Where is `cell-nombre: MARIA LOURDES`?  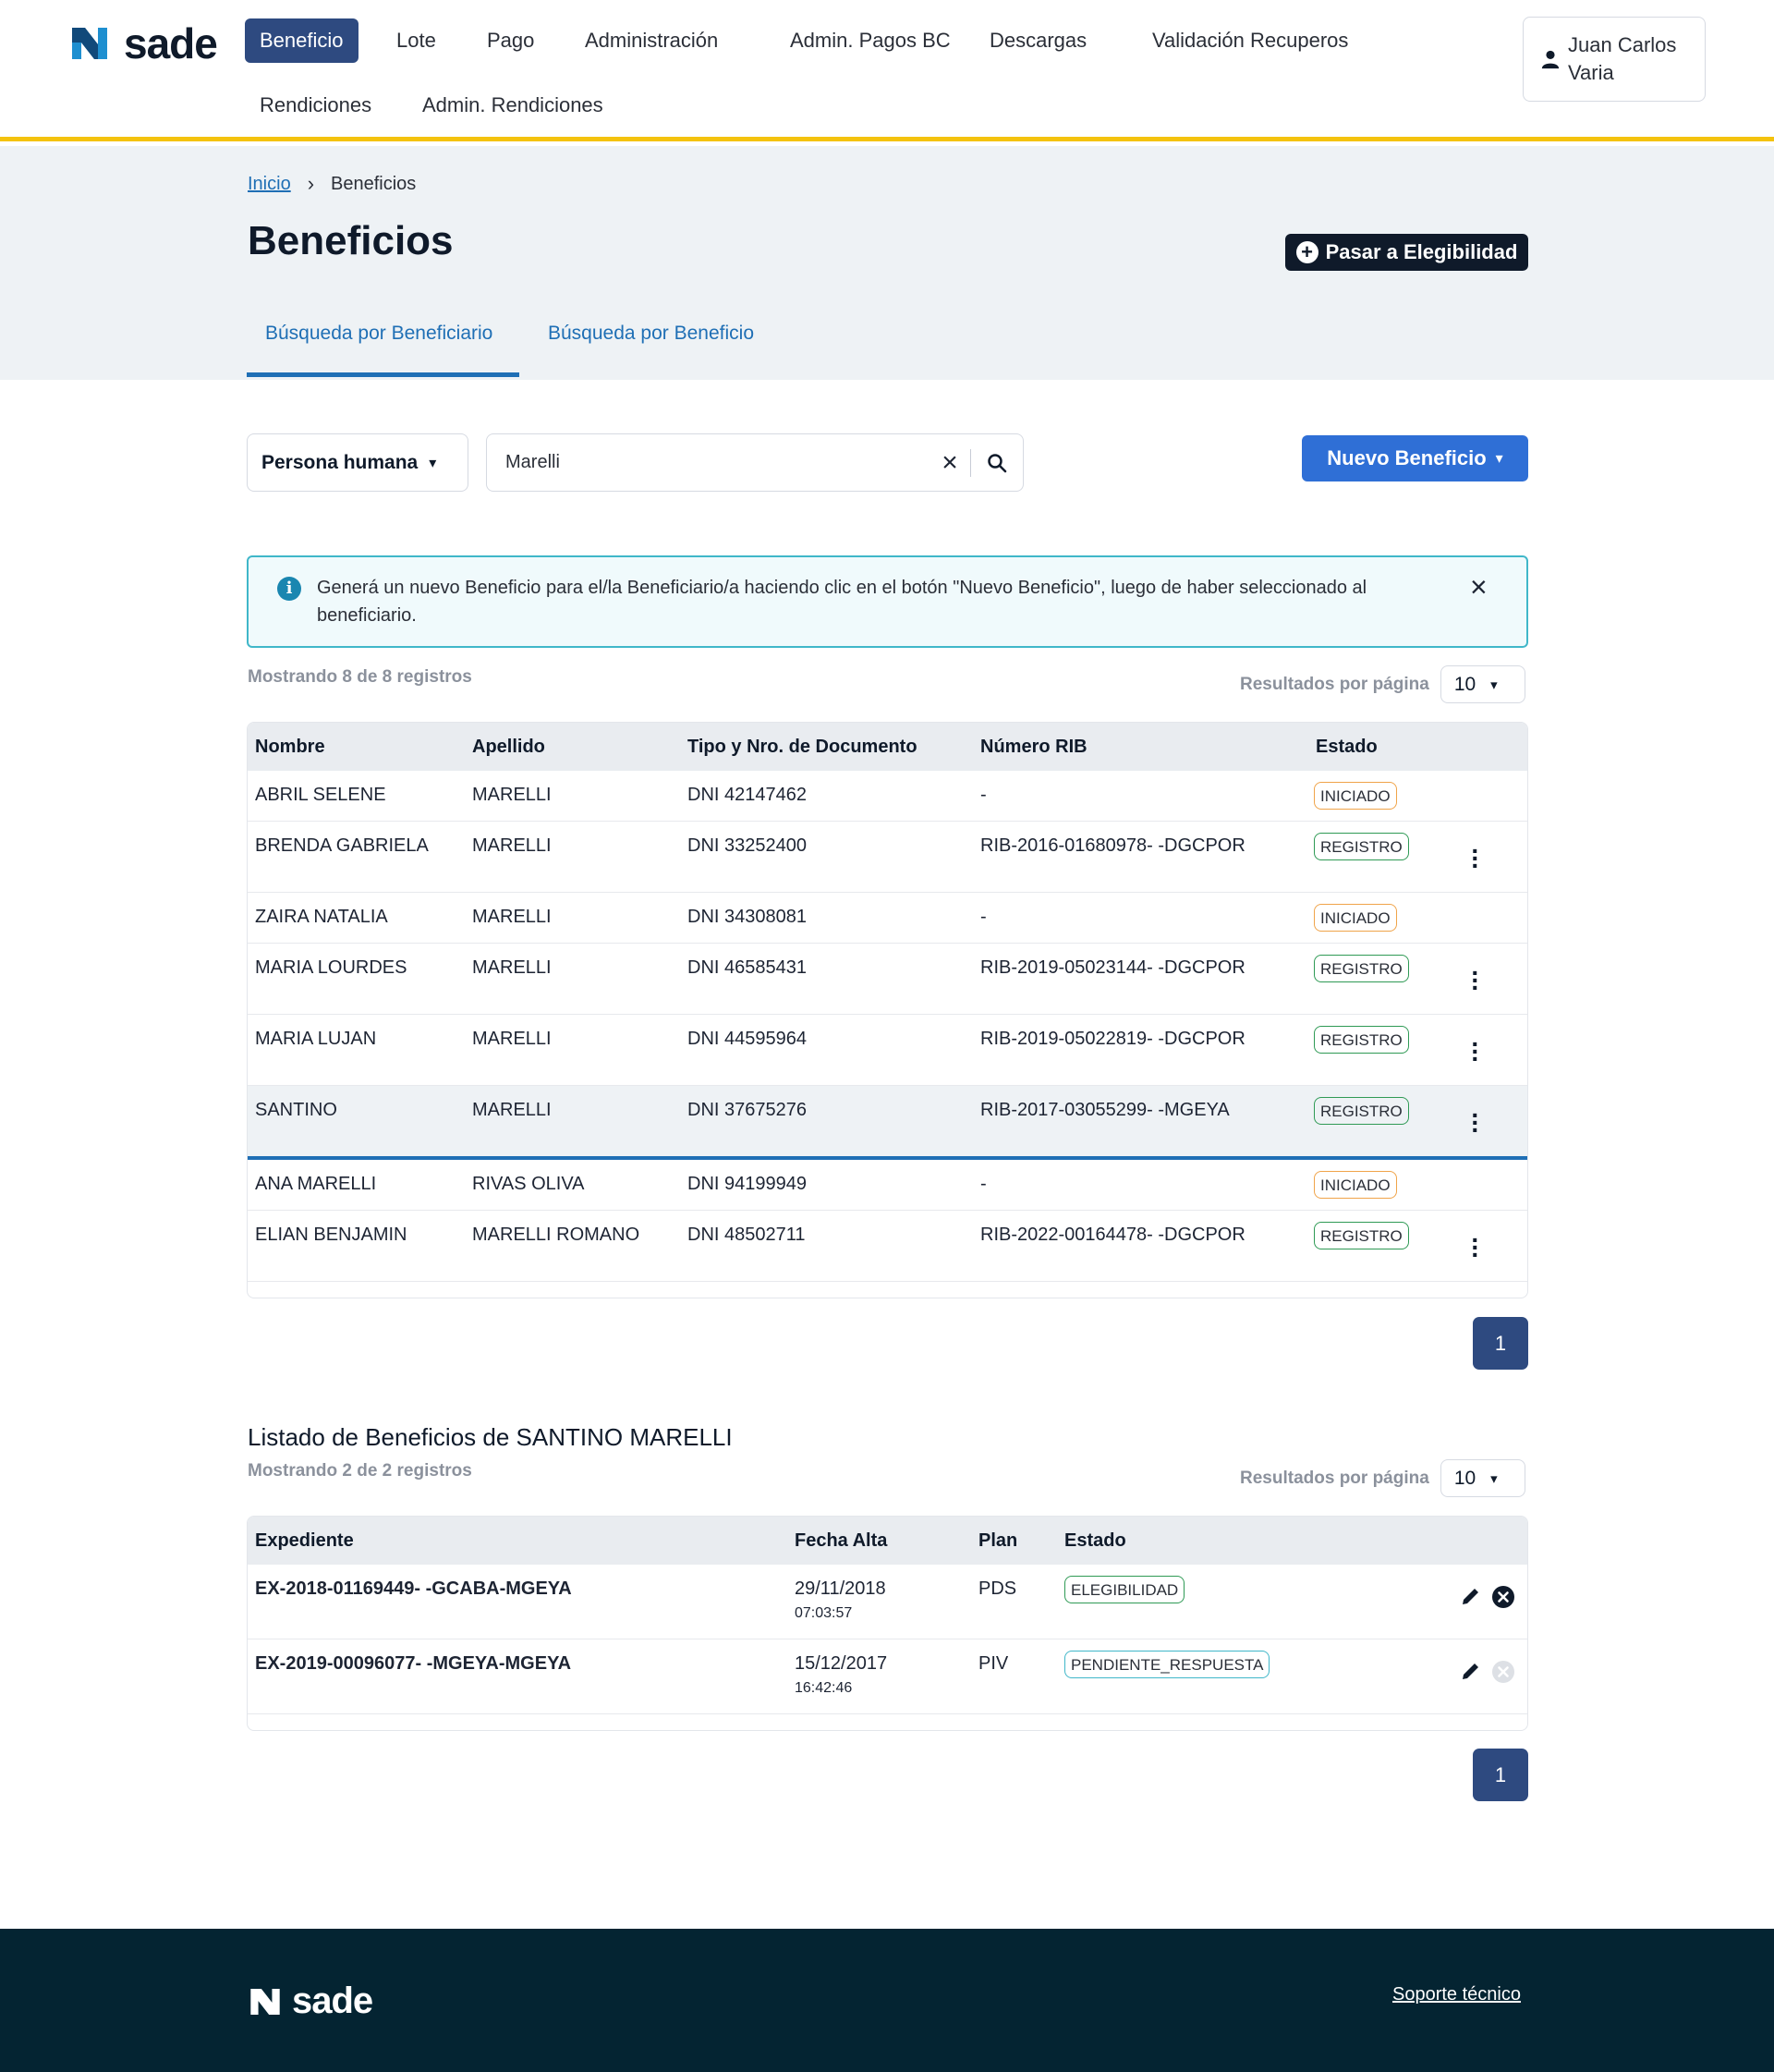
cell-nombre: MARIA LOURDES is located at coordinates (331, 967).